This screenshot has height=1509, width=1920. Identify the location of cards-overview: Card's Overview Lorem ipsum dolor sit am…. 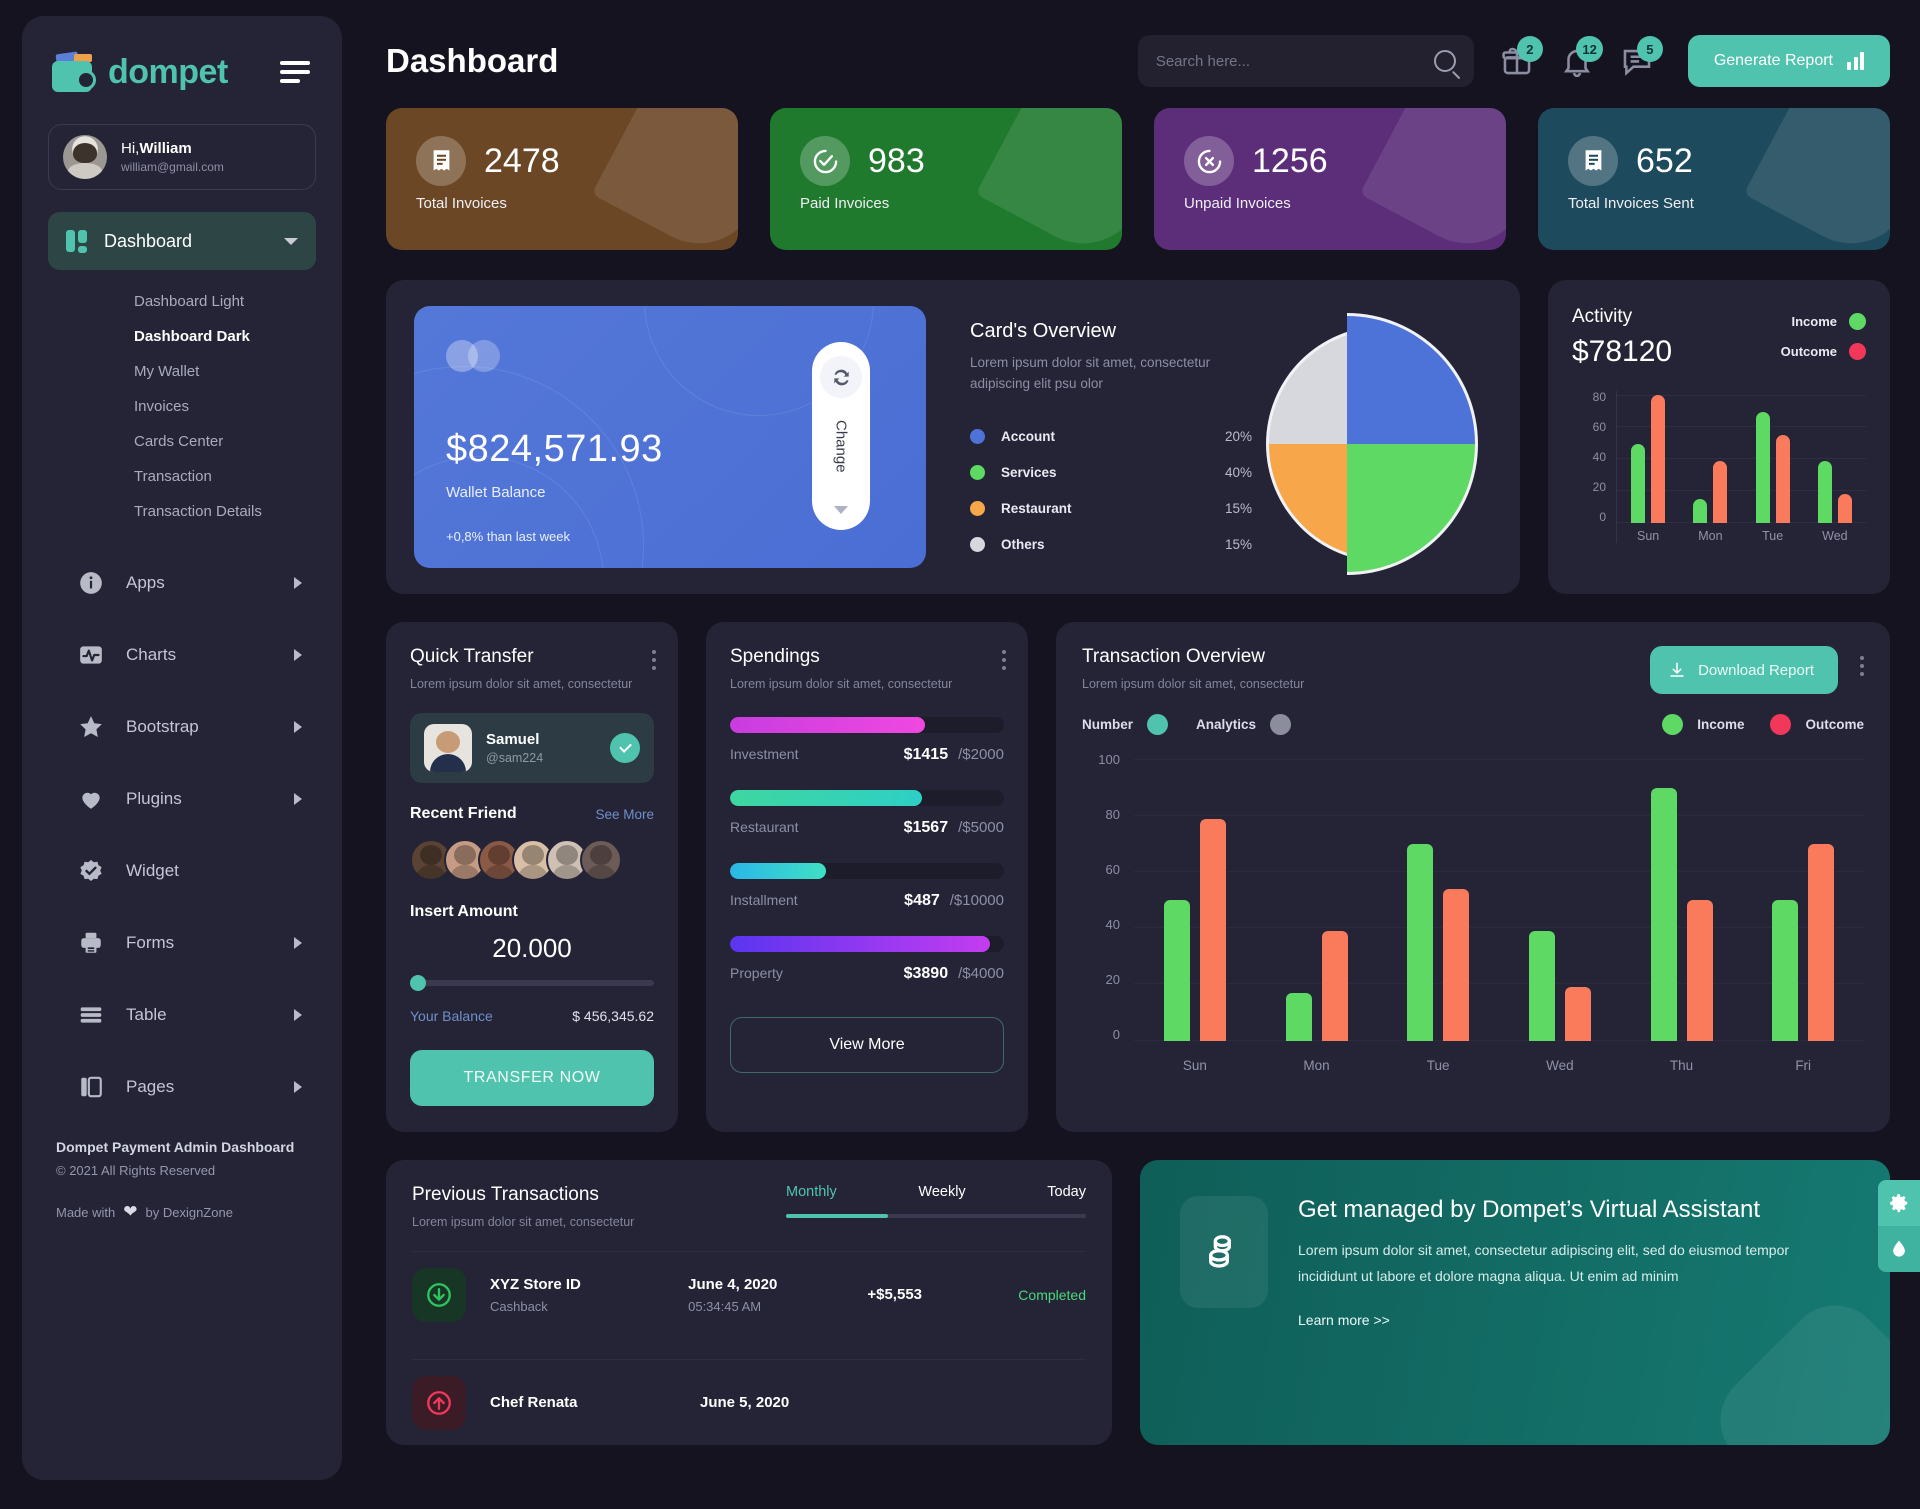
(1214, 440).